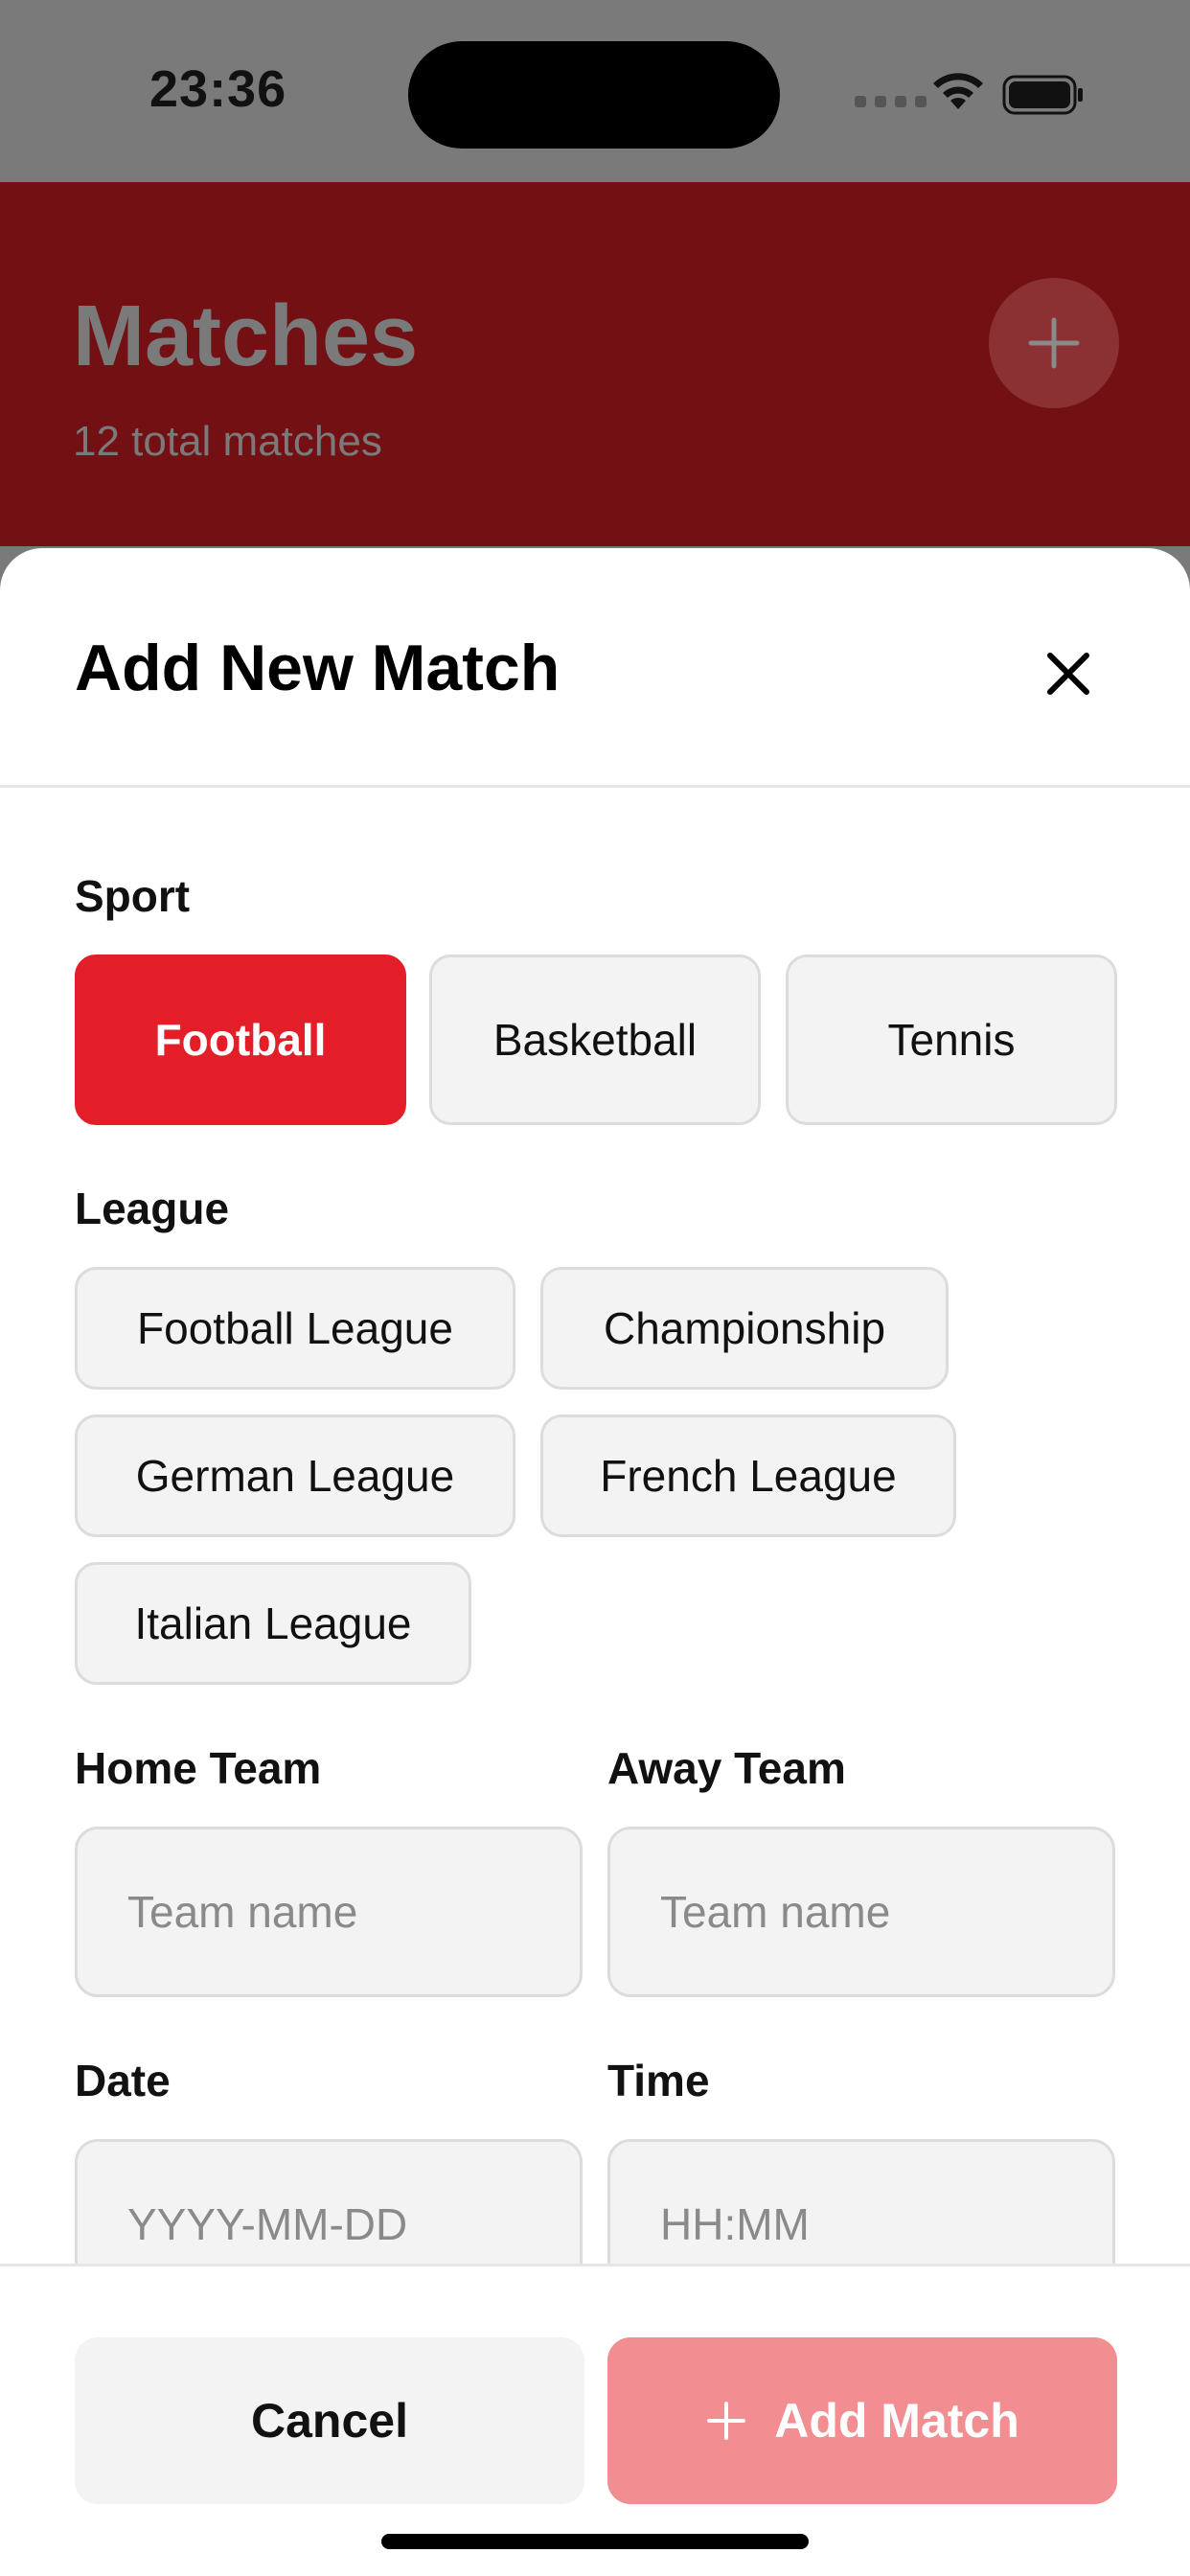 Image resolution: width=1190 pixels, height=2576 pixels. Describe the element at coordinates (152, 1208) in the screenshot. I see `league-label: League` at that location.